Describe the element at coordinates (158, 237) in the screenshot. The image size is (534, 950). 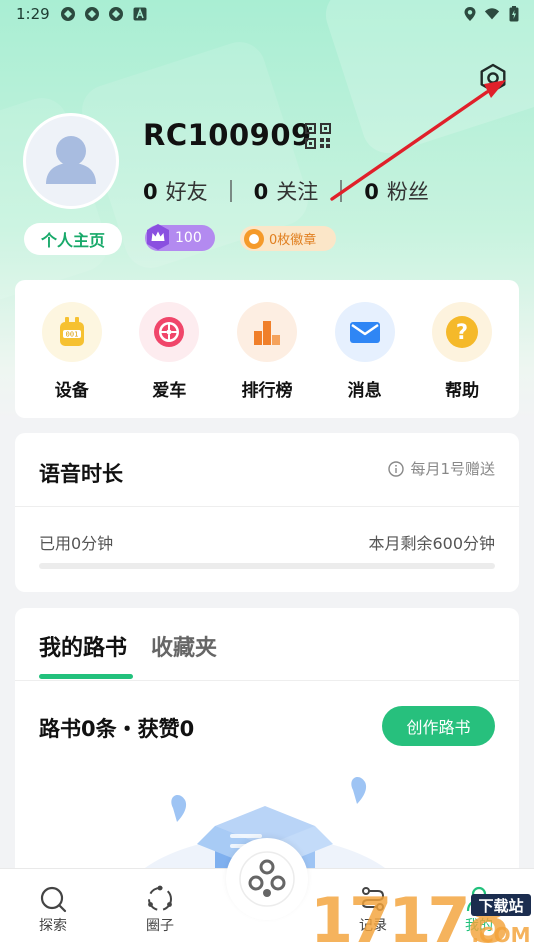
I see `crown-icon` at that location.